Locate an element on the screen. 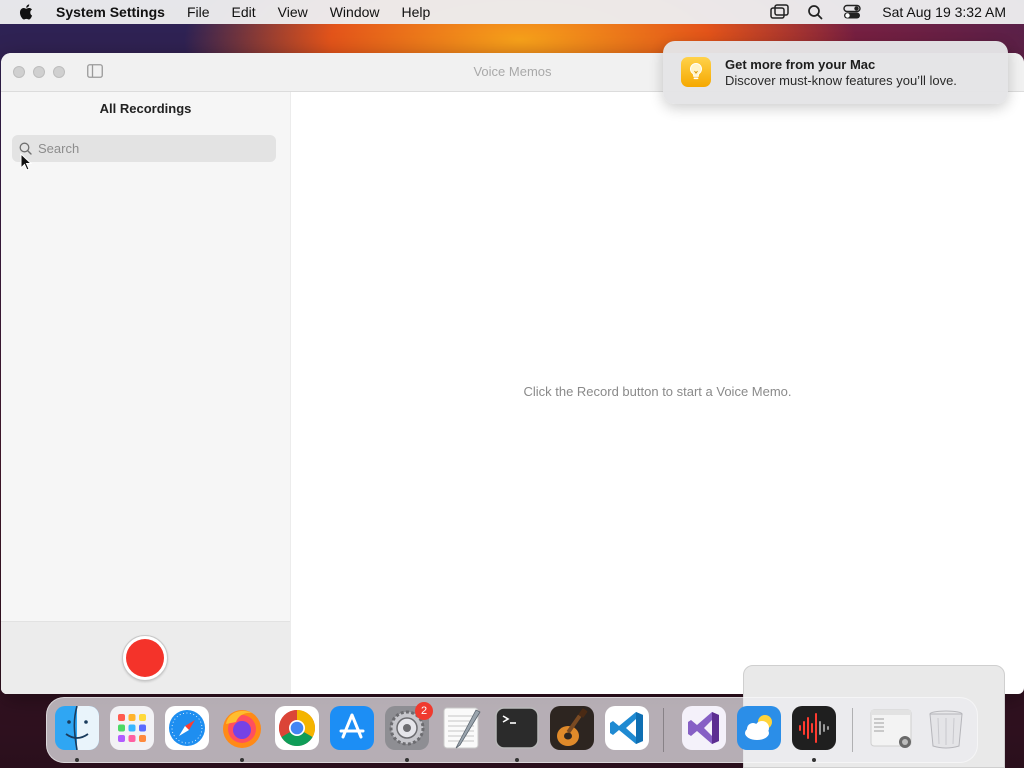  dock: 2 is located at coordinates (512, 730).